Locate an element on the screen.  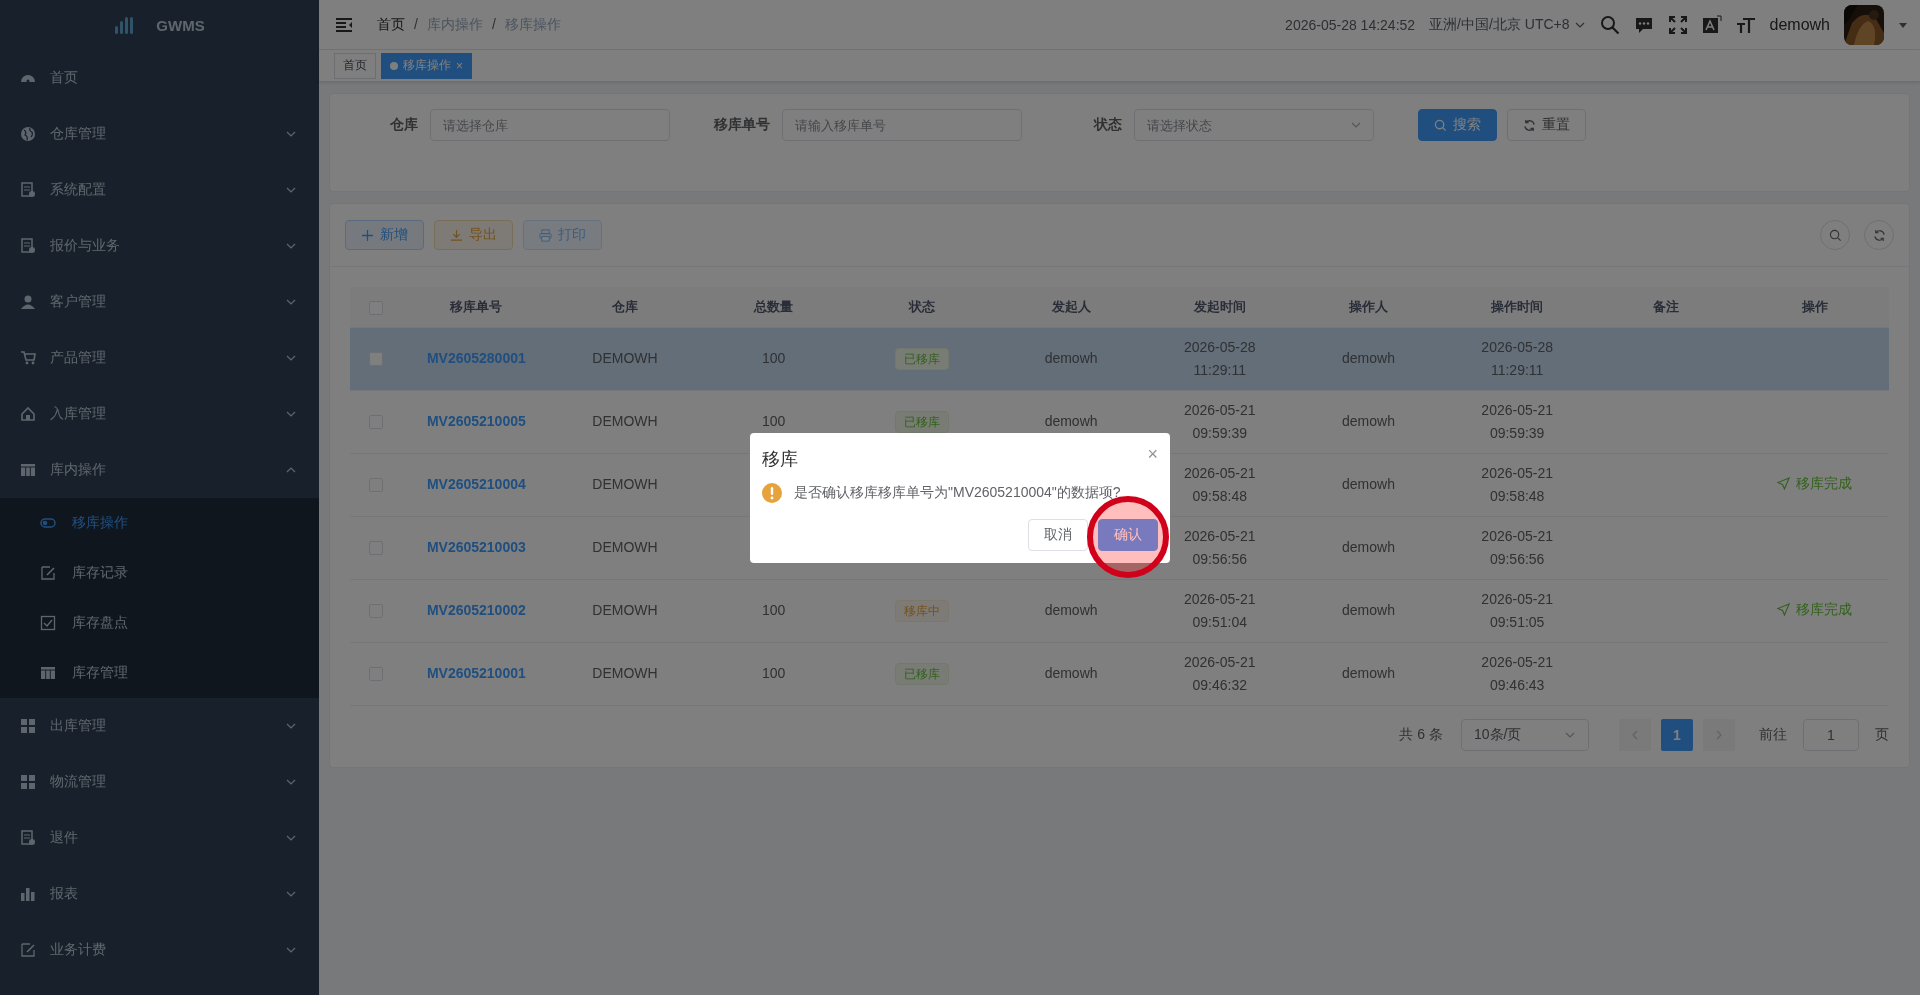
sidebar-item: 系统配置 is located at coordinates (159, 190).